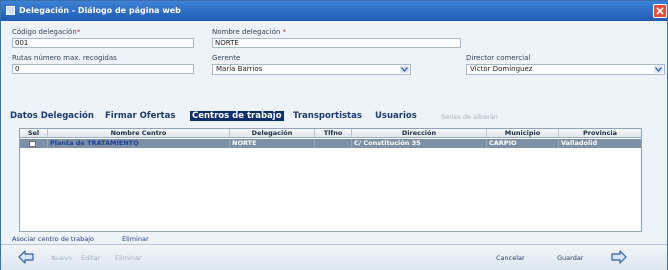 The width and height of the screenshot is (668, 270). What do you see at coordinates (34, 133) in the screenshot?
I see `column-header-sel: Sel` at bounding box center [34, 133].